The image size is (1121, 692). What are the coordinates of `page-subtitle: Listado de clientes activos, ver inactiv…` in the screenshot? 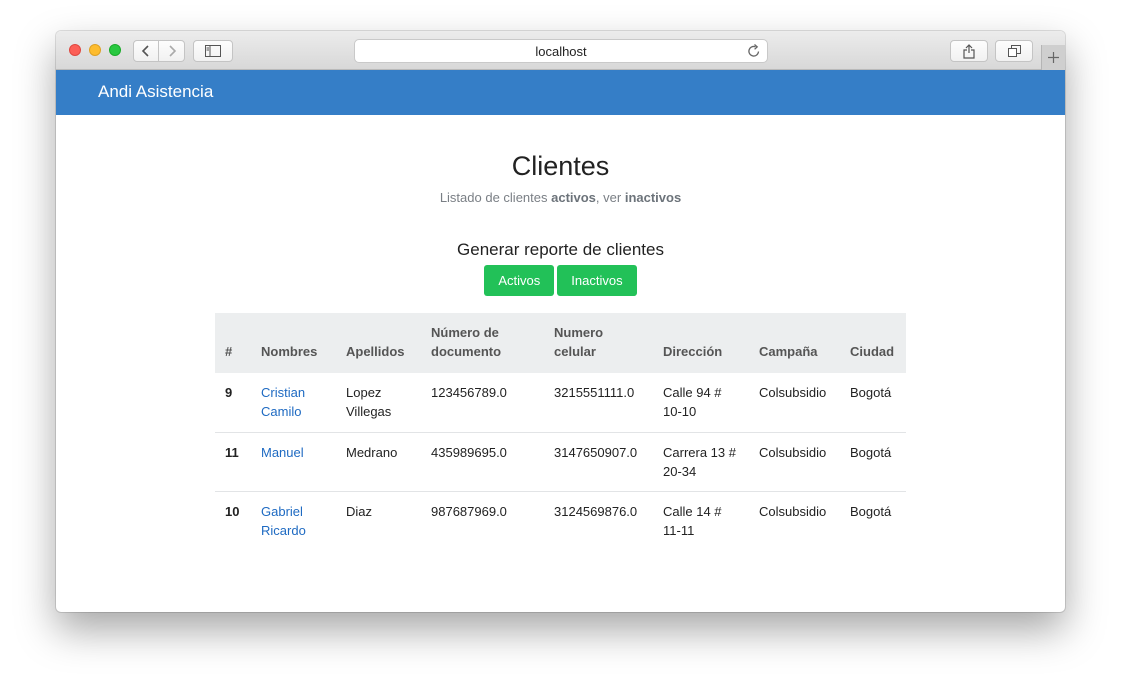 It's located at (560, 197).